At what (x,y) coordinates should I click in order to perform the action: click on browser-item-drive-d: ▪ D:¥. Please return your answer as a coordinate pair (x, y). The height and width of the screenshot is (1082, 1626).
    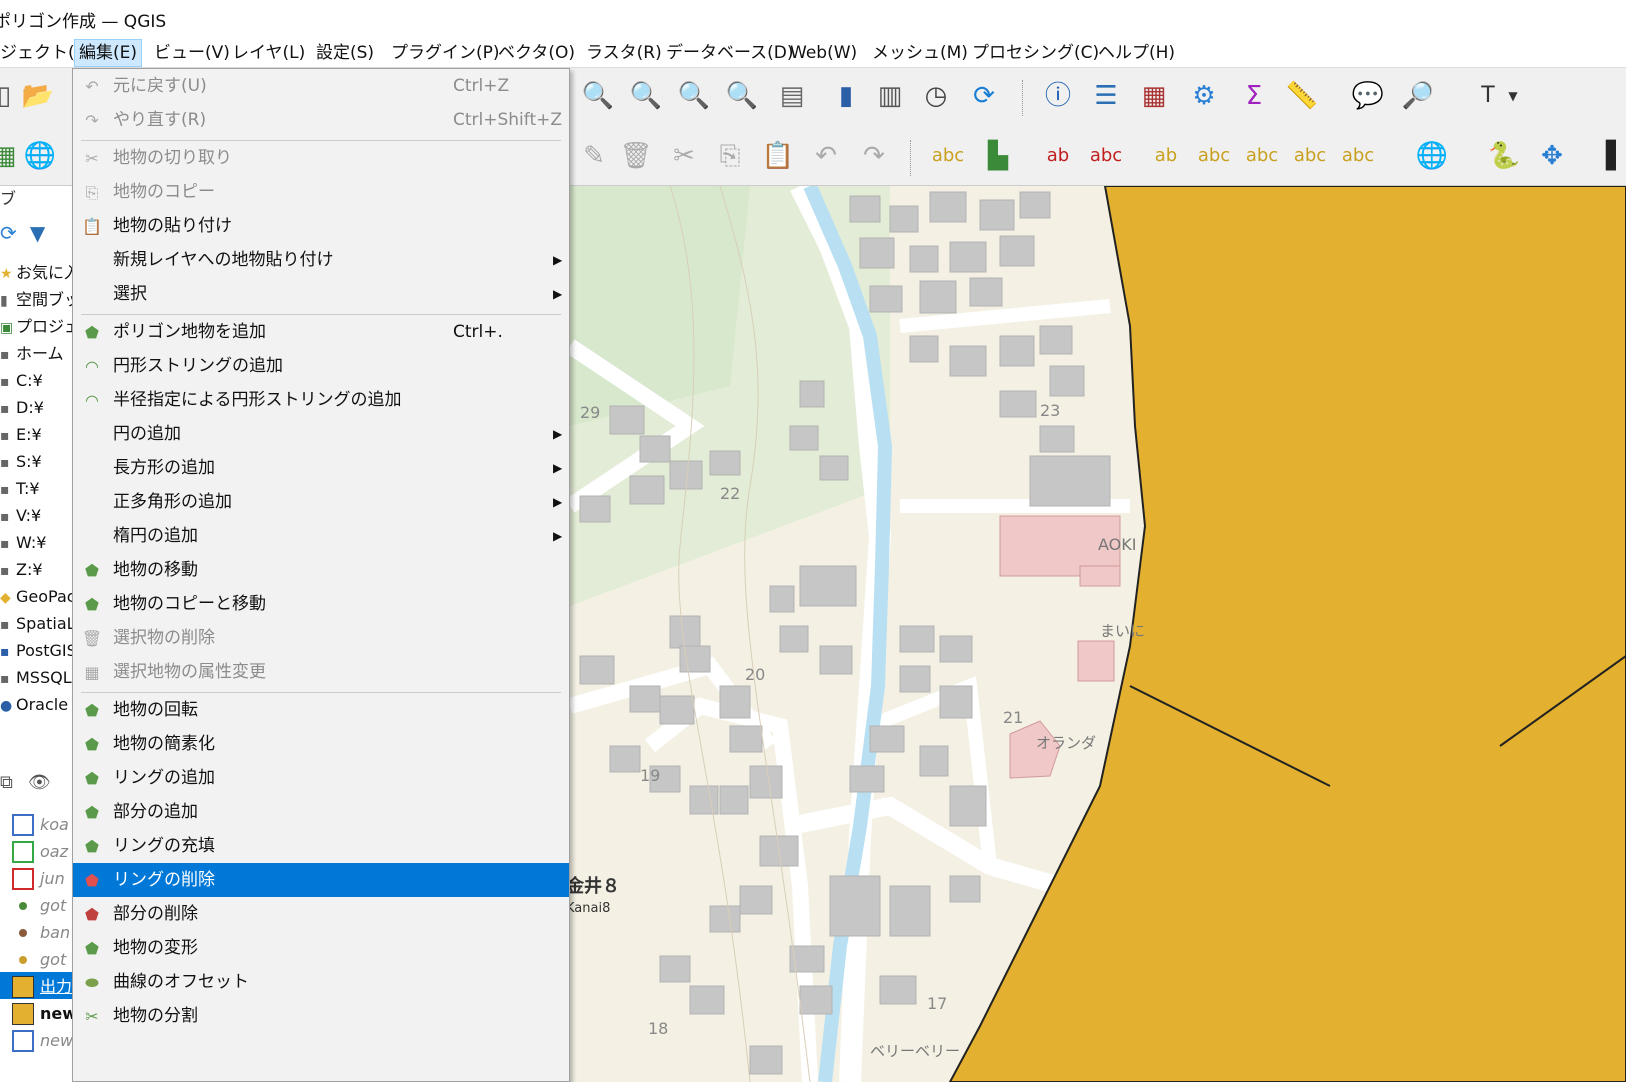
    Looking at the image, I should click on (37, 408).